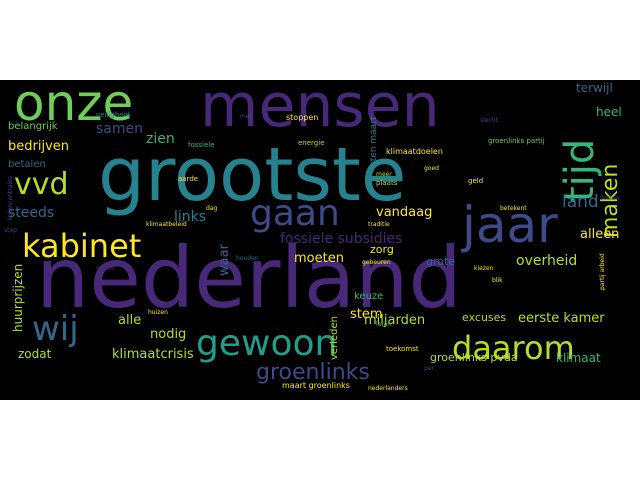 Image resolution: width=640 pixels, height=480 pixels. I want to click on word-houden: houden, so click(247, 258).